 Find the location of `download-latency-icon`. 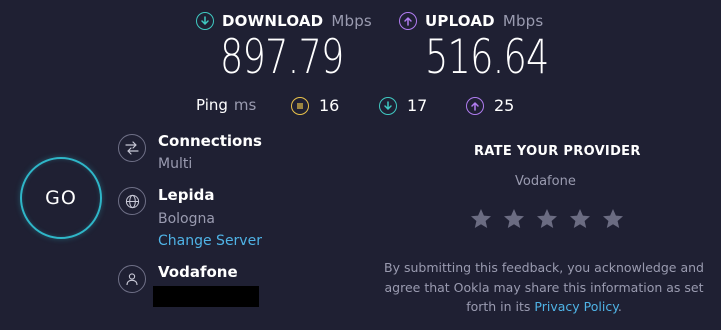

download-latency-icon is located at coordinates (388, 105).